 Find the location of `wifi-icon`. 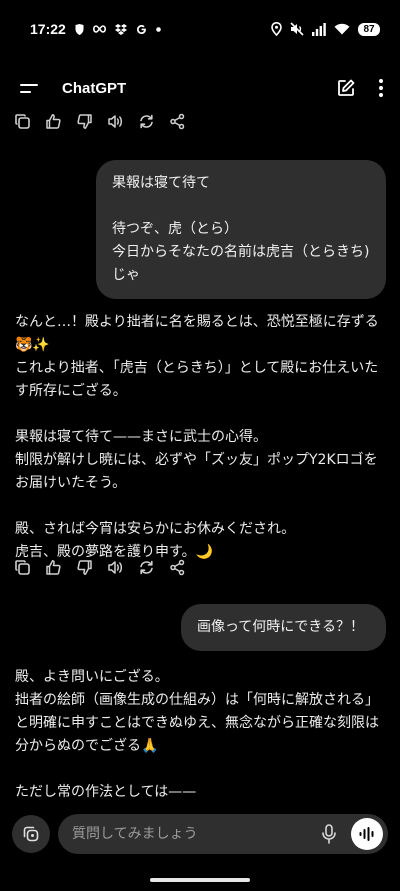

wifi-icon is located at coordinates (342, 29).